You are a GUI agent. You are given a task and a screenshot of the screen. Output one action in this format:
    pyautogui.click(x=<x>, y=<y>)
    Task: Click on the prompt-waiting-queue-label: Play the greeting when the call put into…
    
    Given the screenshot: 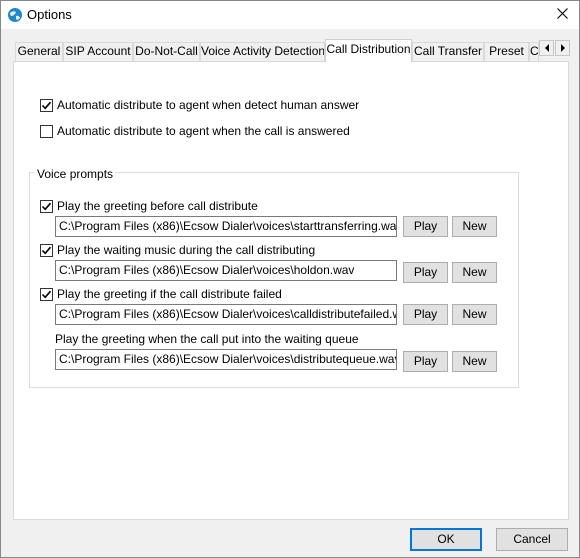 What is the action you would take?
    pyautogui.click(x=207, y=339)
    